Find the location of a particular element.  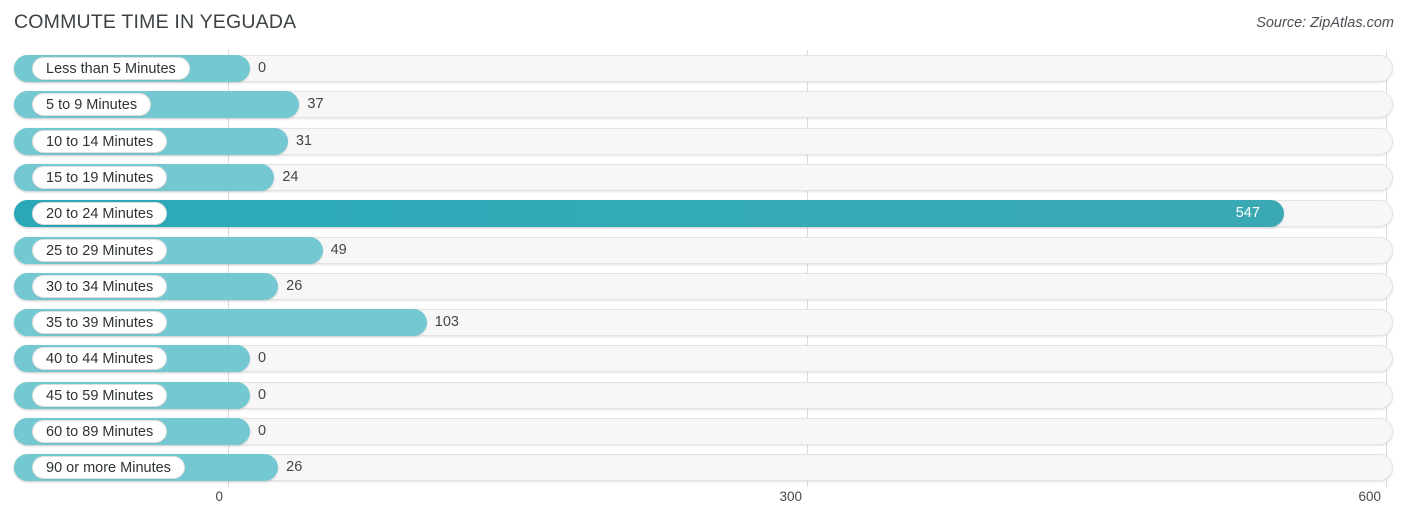

bar-row: 90 or more Minutes 26 is located at coordinates (703, 468).